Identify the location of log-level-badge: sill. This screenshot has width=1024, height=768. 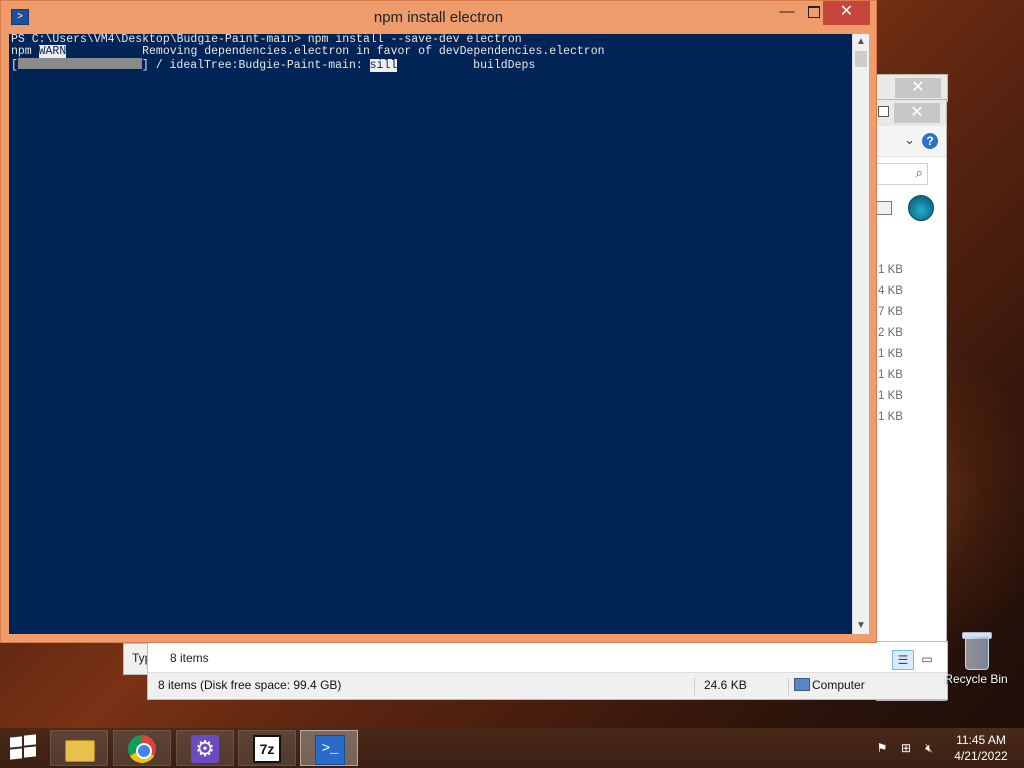
(383, 65).